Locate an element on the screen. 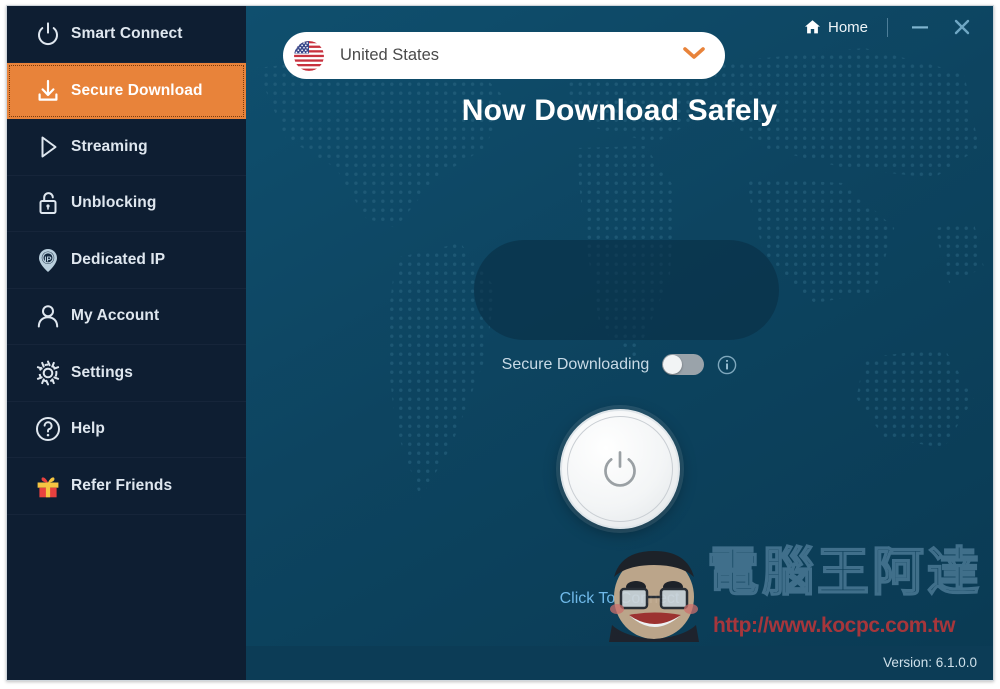  home-button: Home is located at coordinates (836, 27).